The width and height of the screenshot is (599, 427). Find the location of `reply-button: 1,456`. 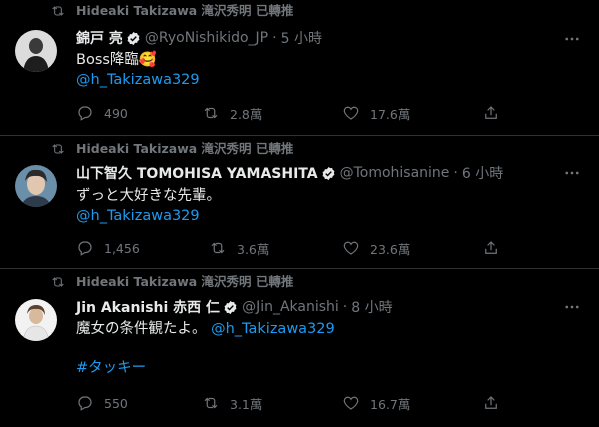

reply-button: 1,456 is located at coordinates (108, 248).